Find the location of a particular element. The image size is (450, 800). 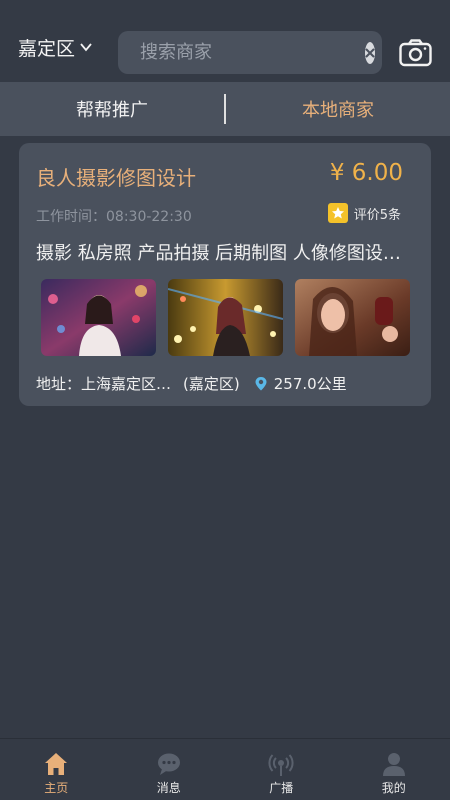

merchant-address: 地址：上海嘉定区… (嘉定区) 257.0公里 is located at coordinates (191, 383).